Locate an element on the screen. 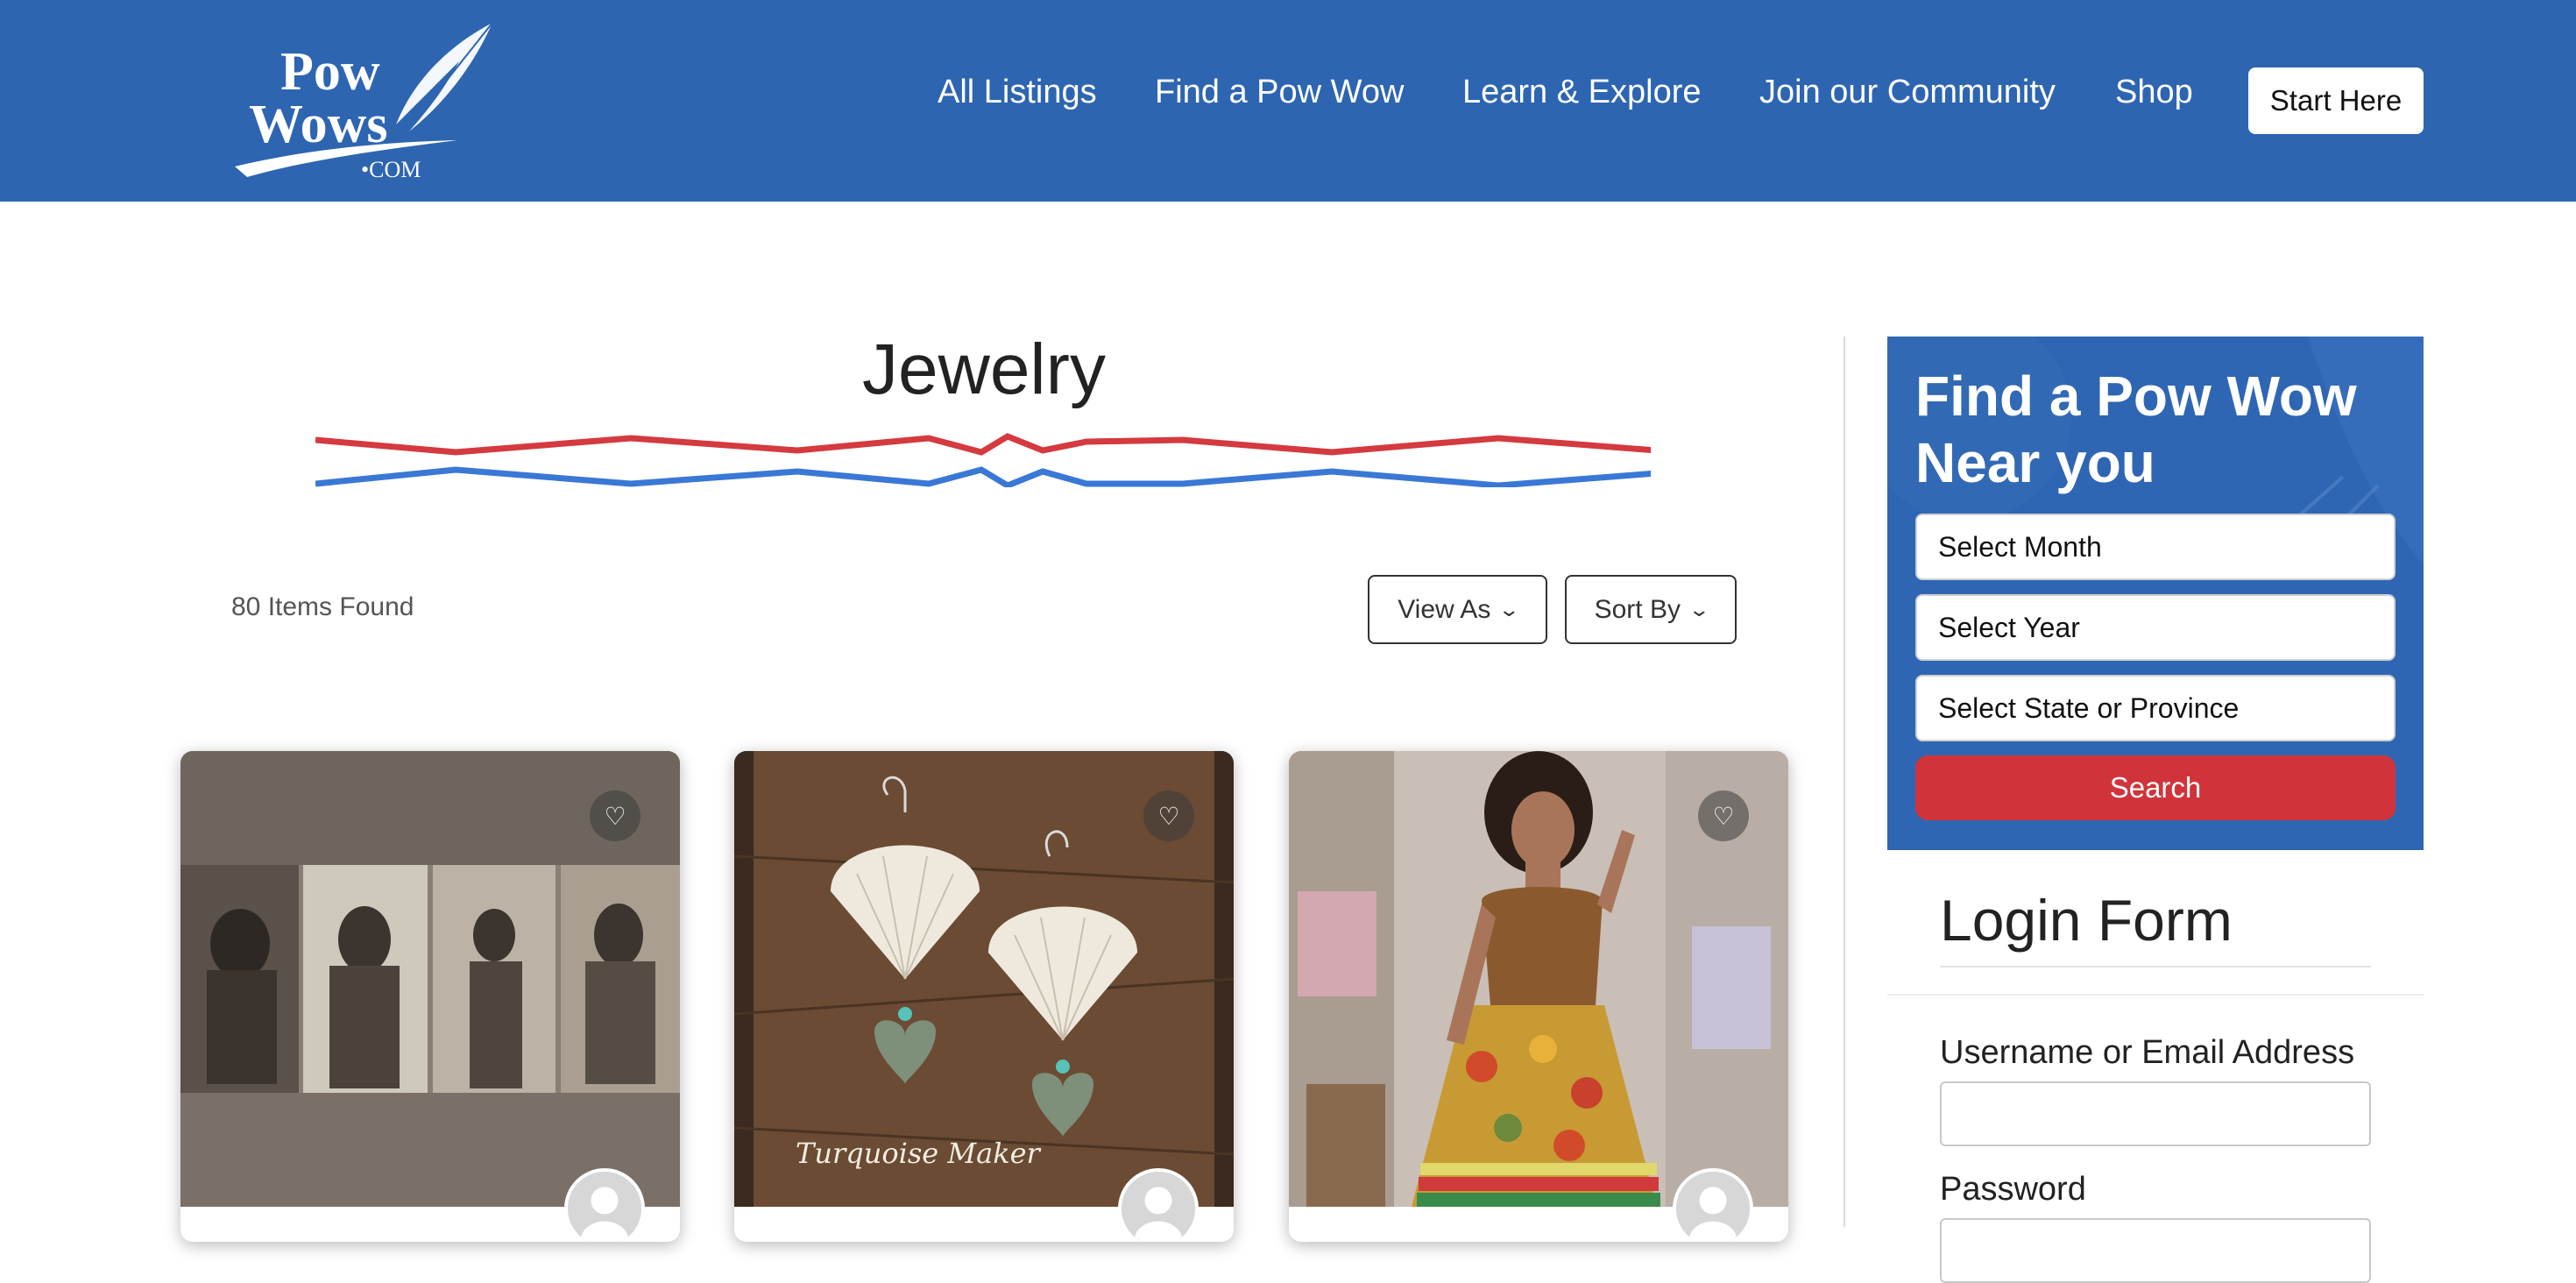 This screenshot has width=2576, height=1283. login-form-title: Login Form is located at coordinates (2086, 920).